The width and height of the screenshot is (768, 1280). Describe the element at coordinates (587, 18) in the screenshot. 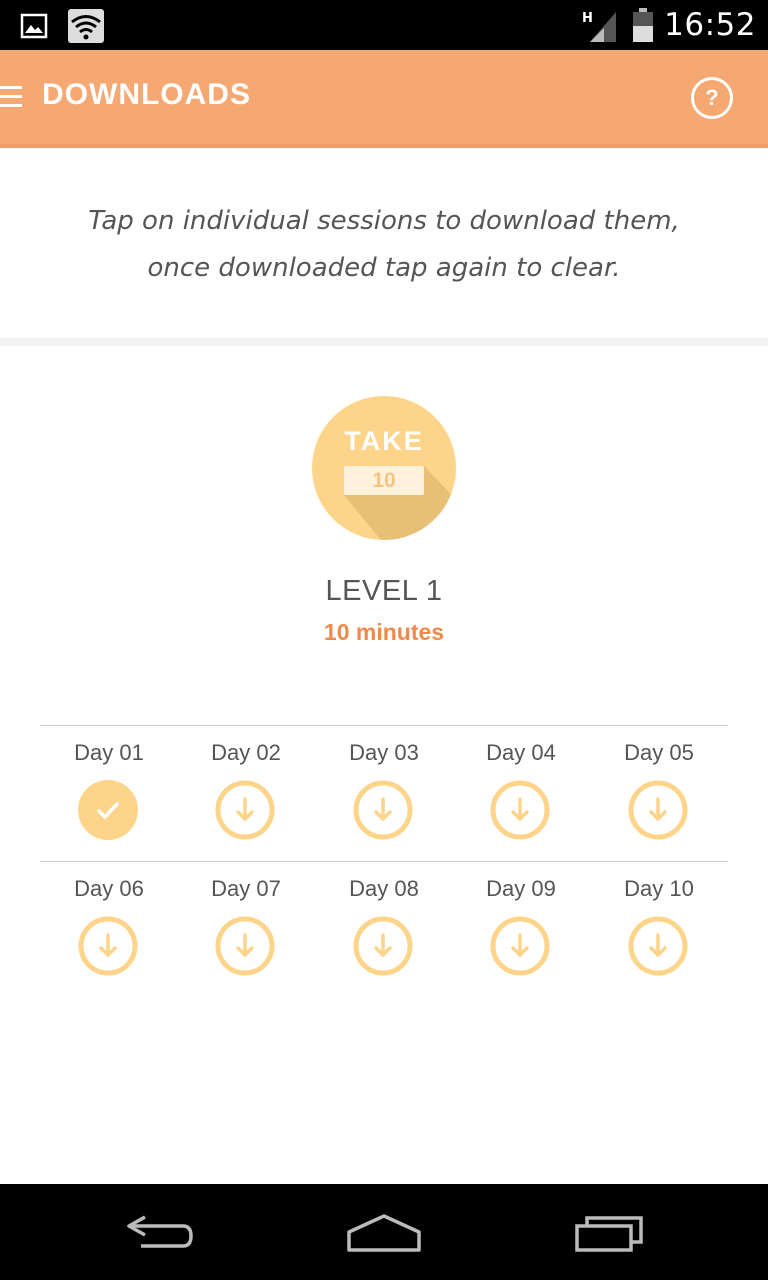

I see `svg-text: H` at that location.